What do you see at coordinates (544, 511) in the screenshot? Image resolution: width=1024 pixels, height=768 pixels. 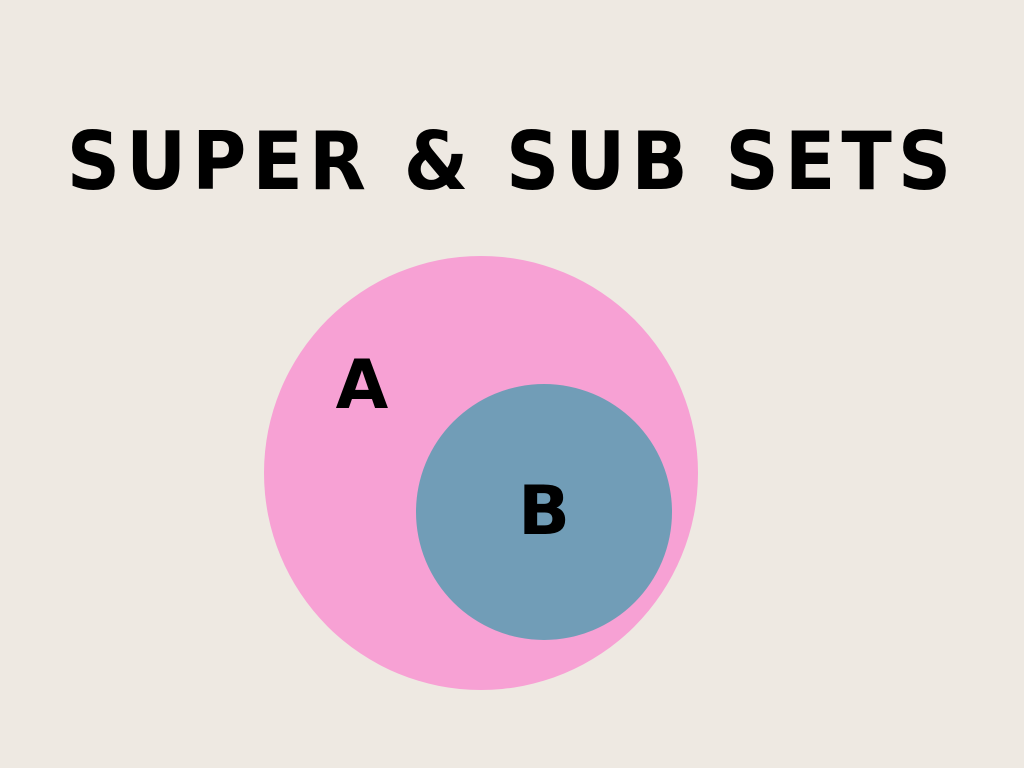 I see `subset-label: B` at bounding box center [544, 511].